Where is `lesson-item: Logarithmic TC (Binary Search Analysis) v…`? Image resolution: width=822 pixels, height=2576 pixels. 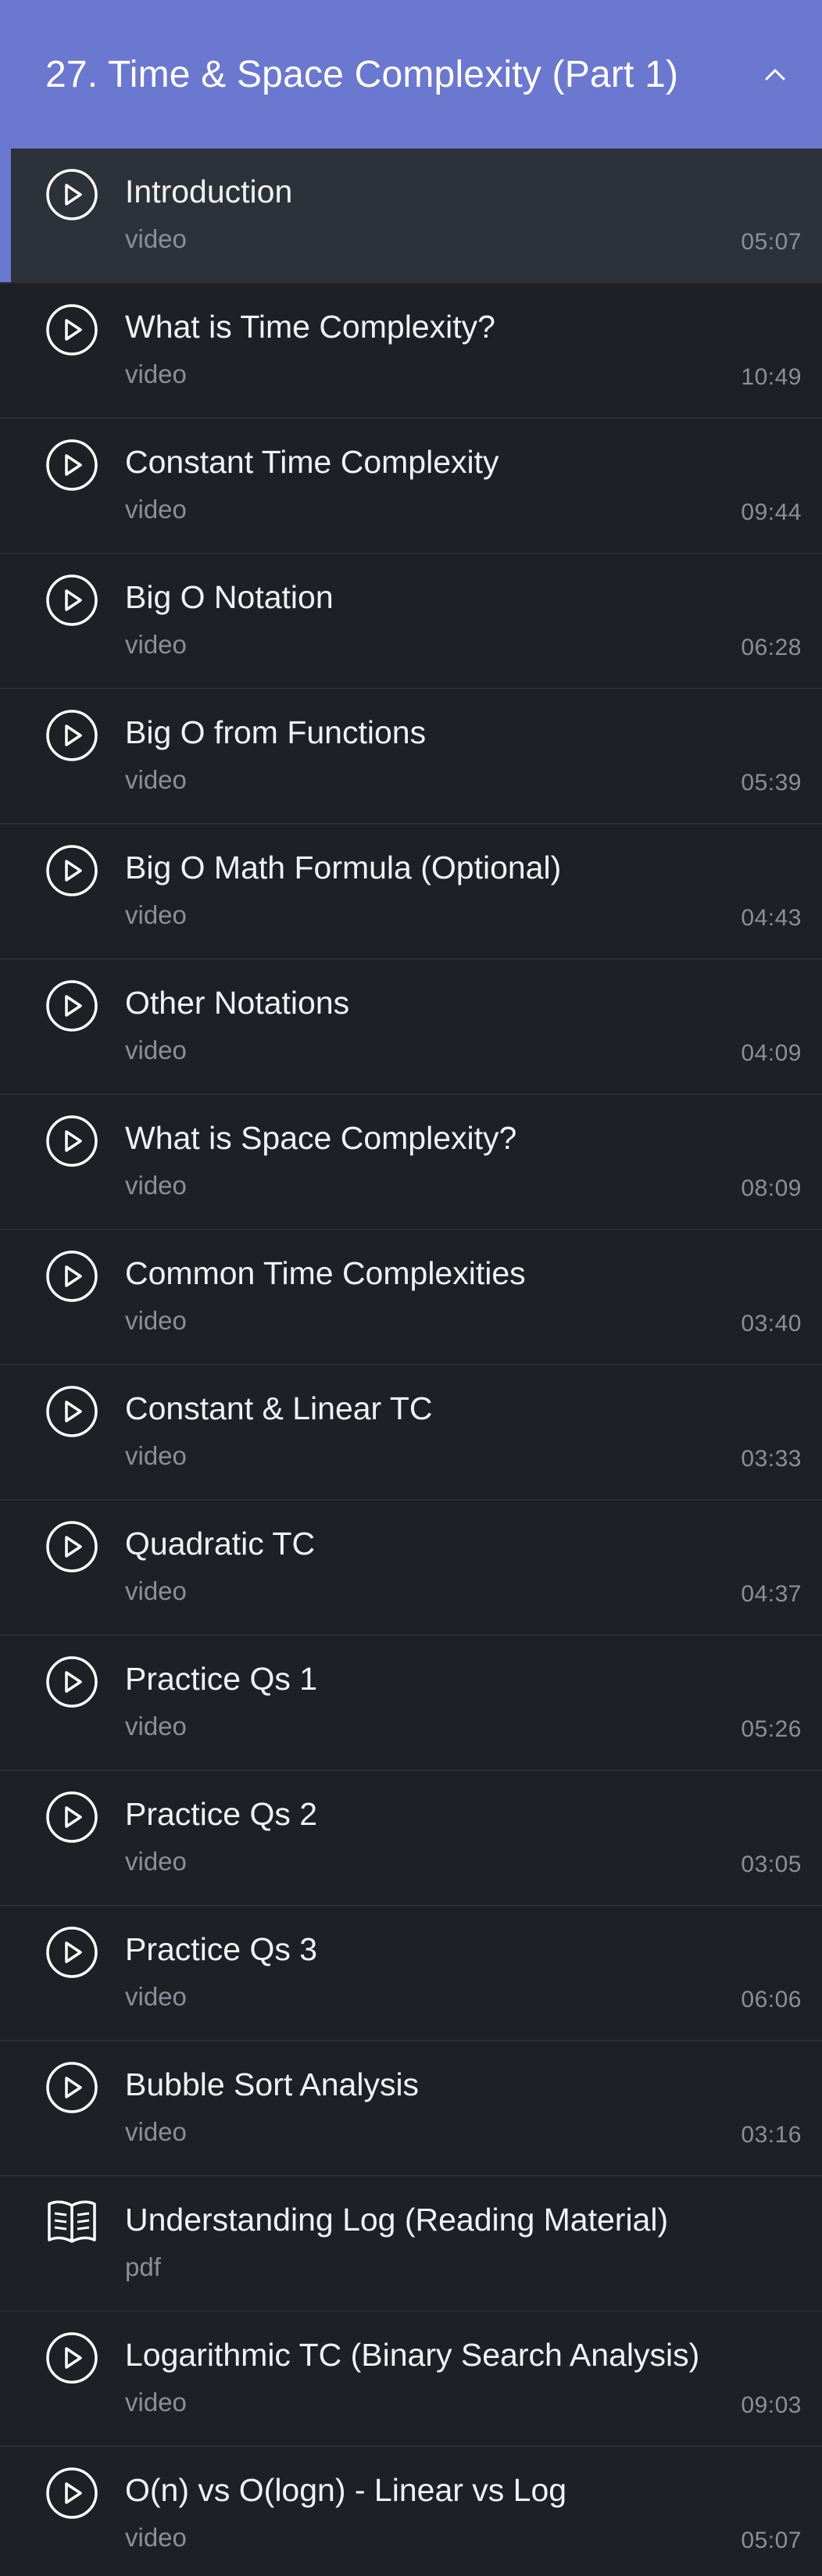
lesson-item: Logarithmic TC (Binary Search Analysis) v… is located at coordinates (411, 2379).